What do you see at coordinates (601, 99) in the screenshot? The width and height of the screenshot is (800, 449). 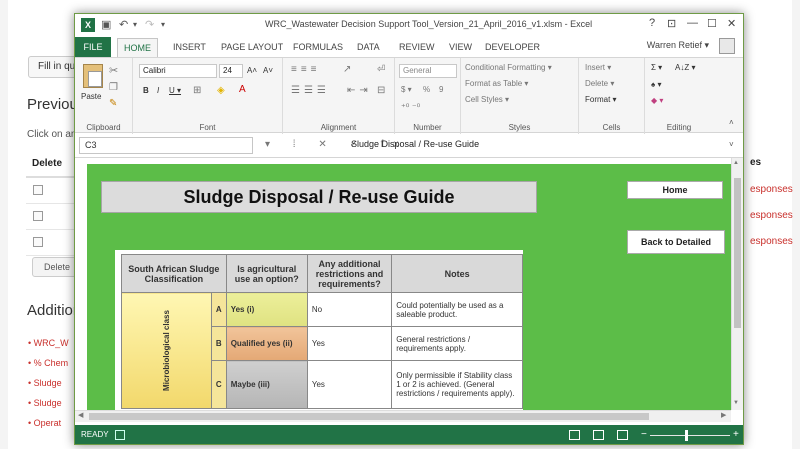 I see `format-cells-button: Format ▾` at bounding box center [601, 99].